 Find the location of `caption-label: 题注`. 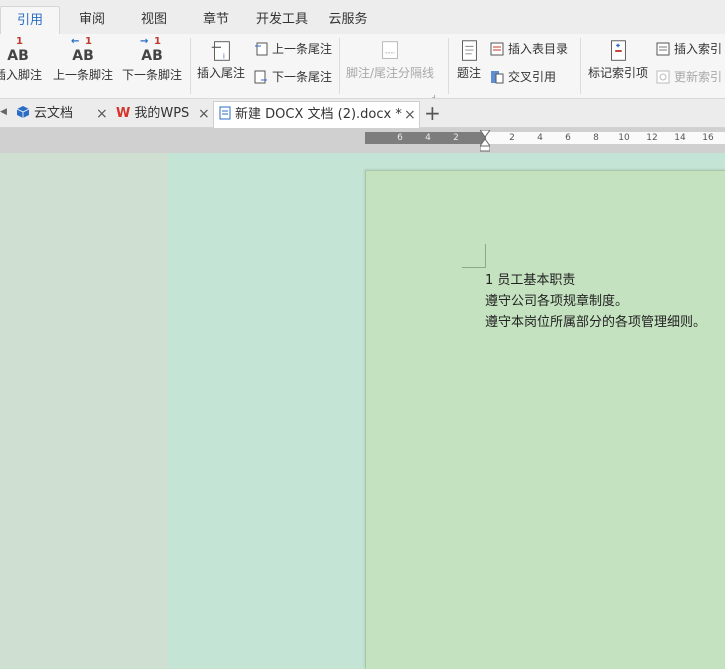

caption-label: 题注 is located at coordinates (468, 73).